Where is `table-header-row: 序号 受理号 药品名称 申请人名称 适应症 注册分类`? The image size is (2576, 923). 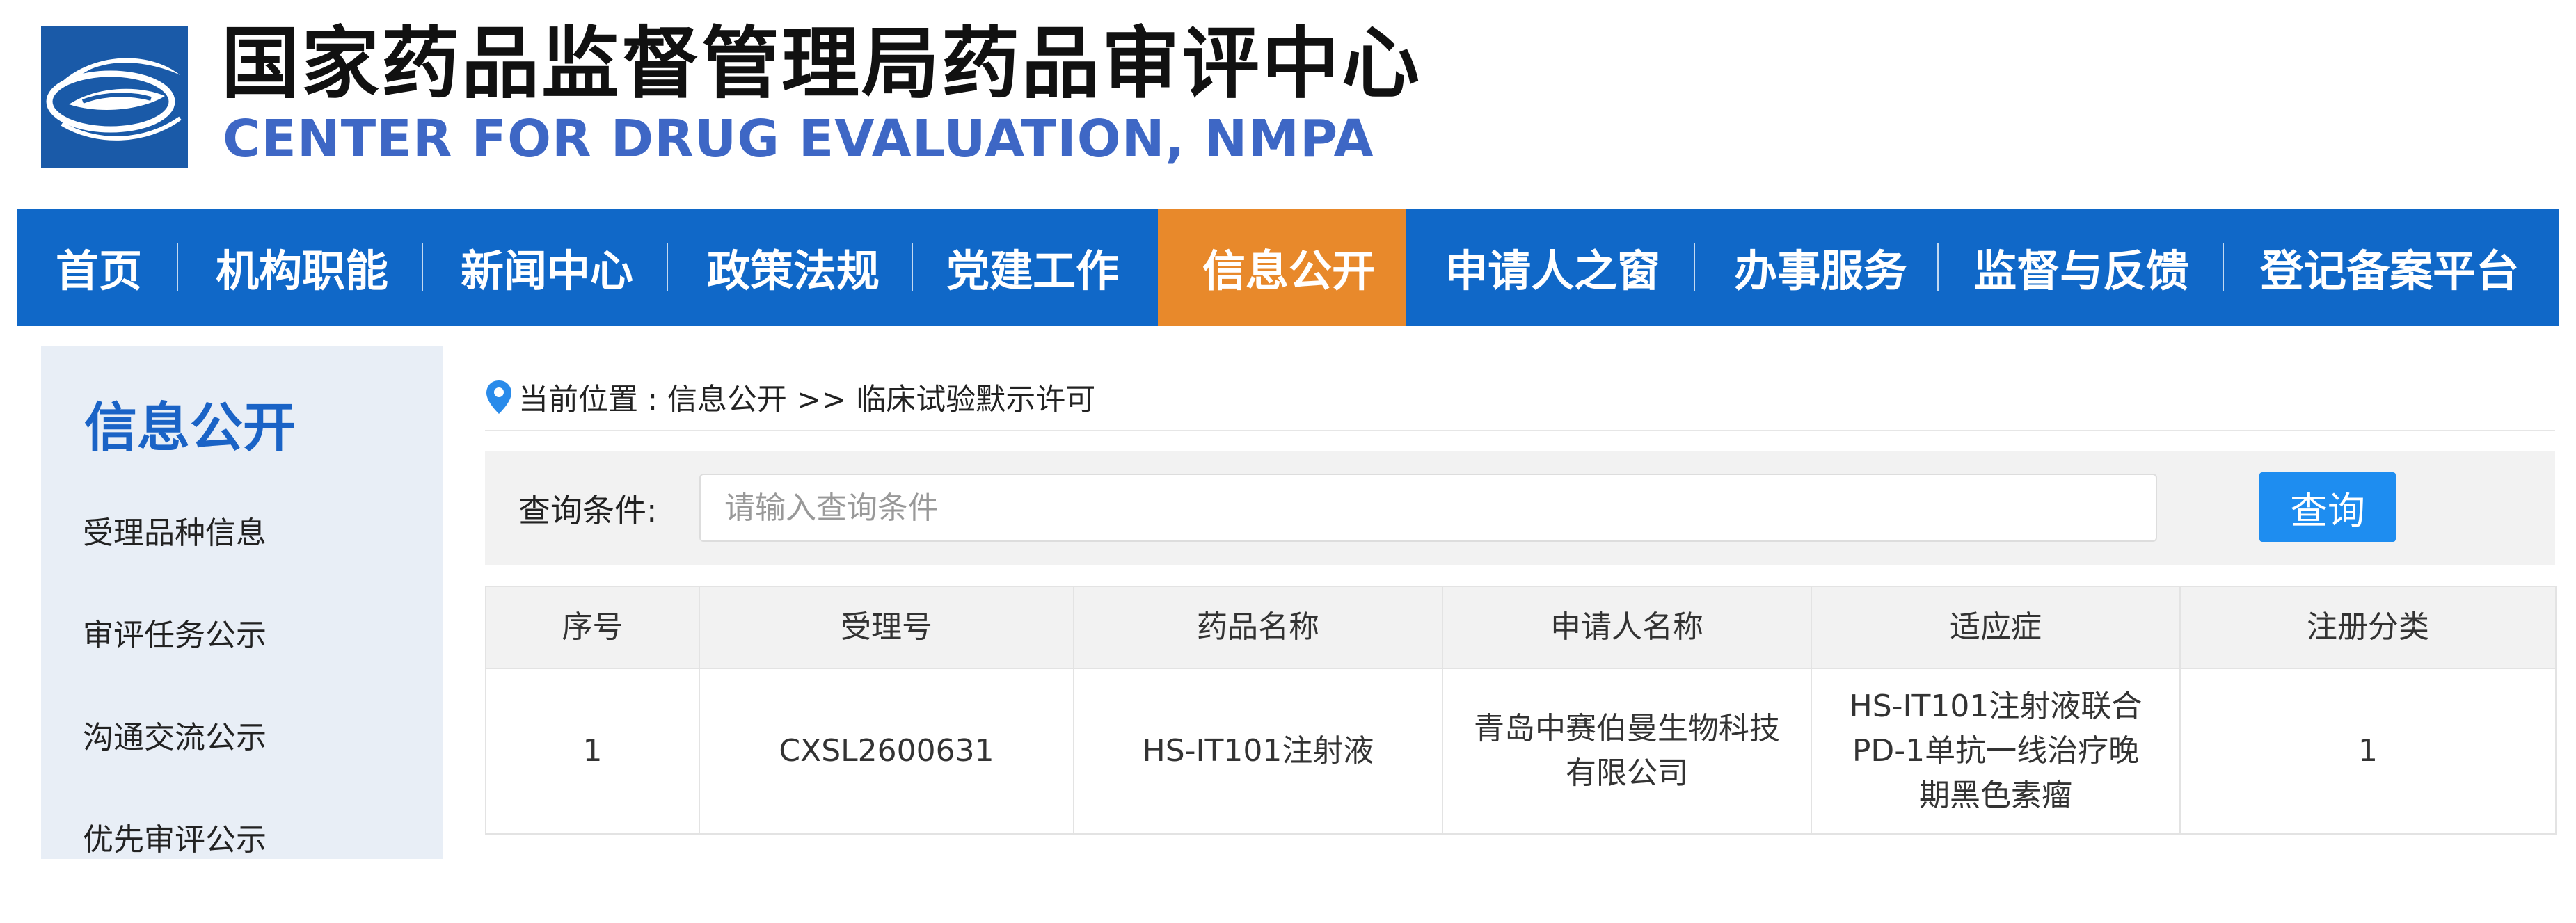
table-header-row: 序号 受理号 药品名称 申请人名称 适应症 注册分类 is located at coordinates (1521, 627).